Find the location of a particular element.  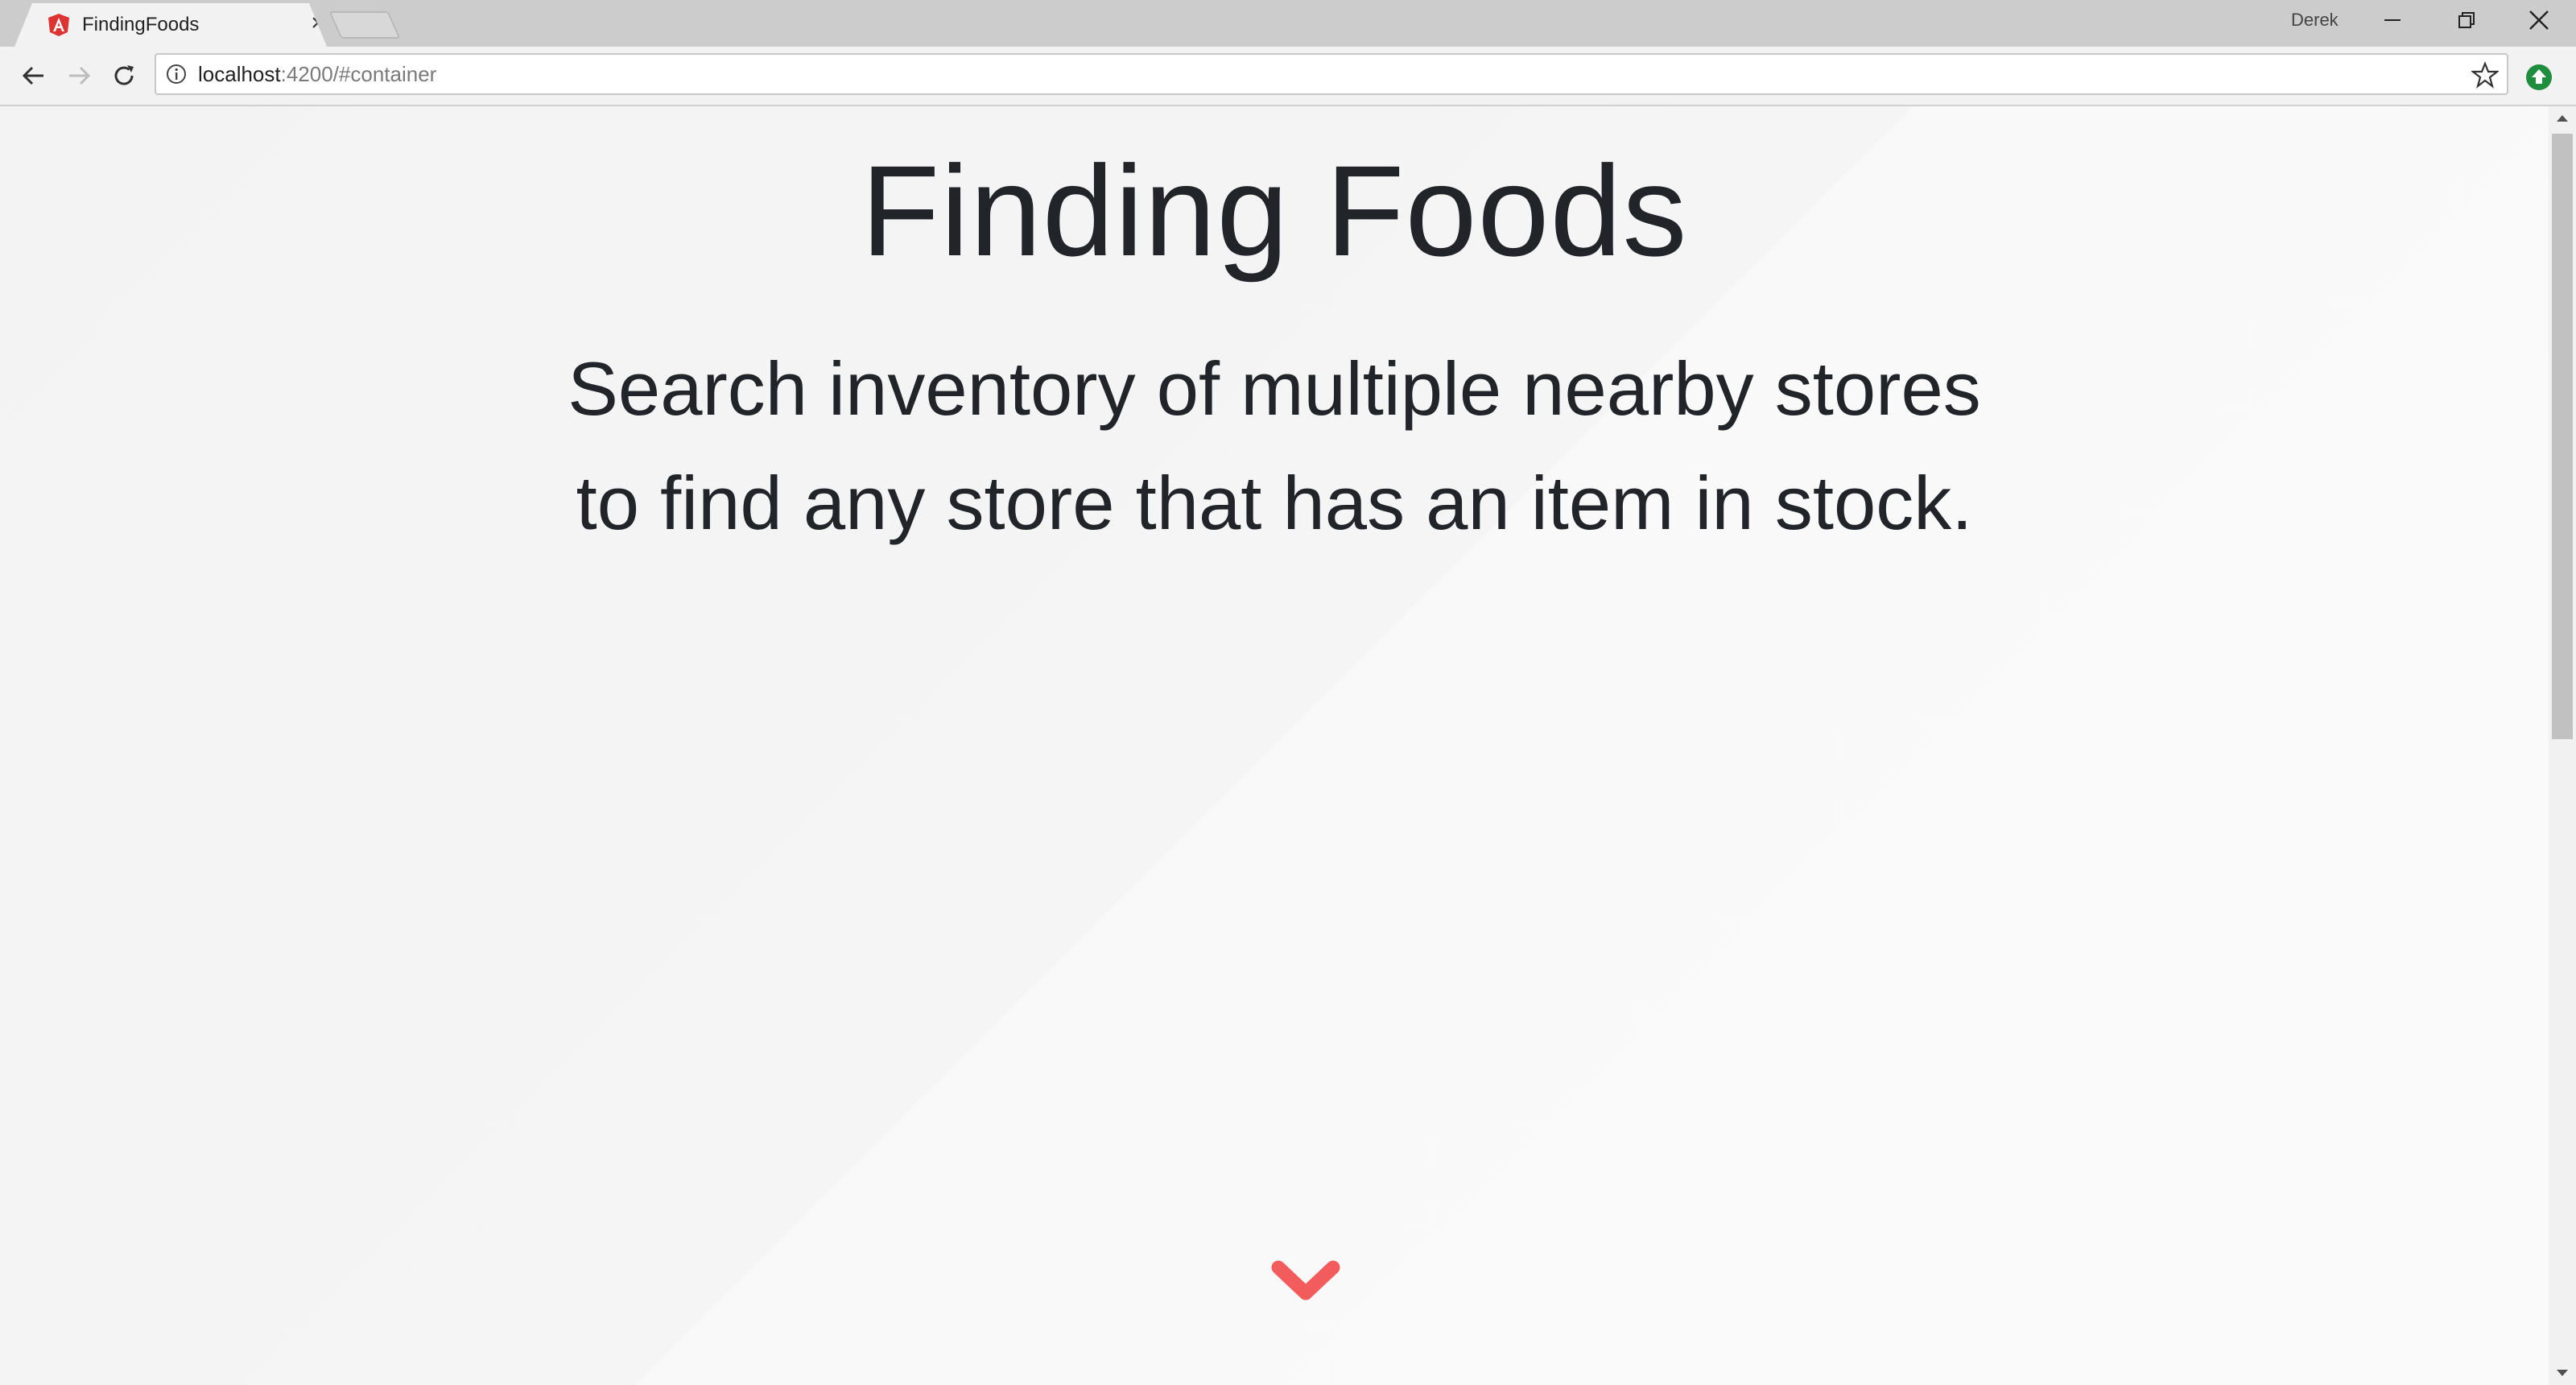

url-text: localhost:4200/#container is located at coordinates (317, 74).